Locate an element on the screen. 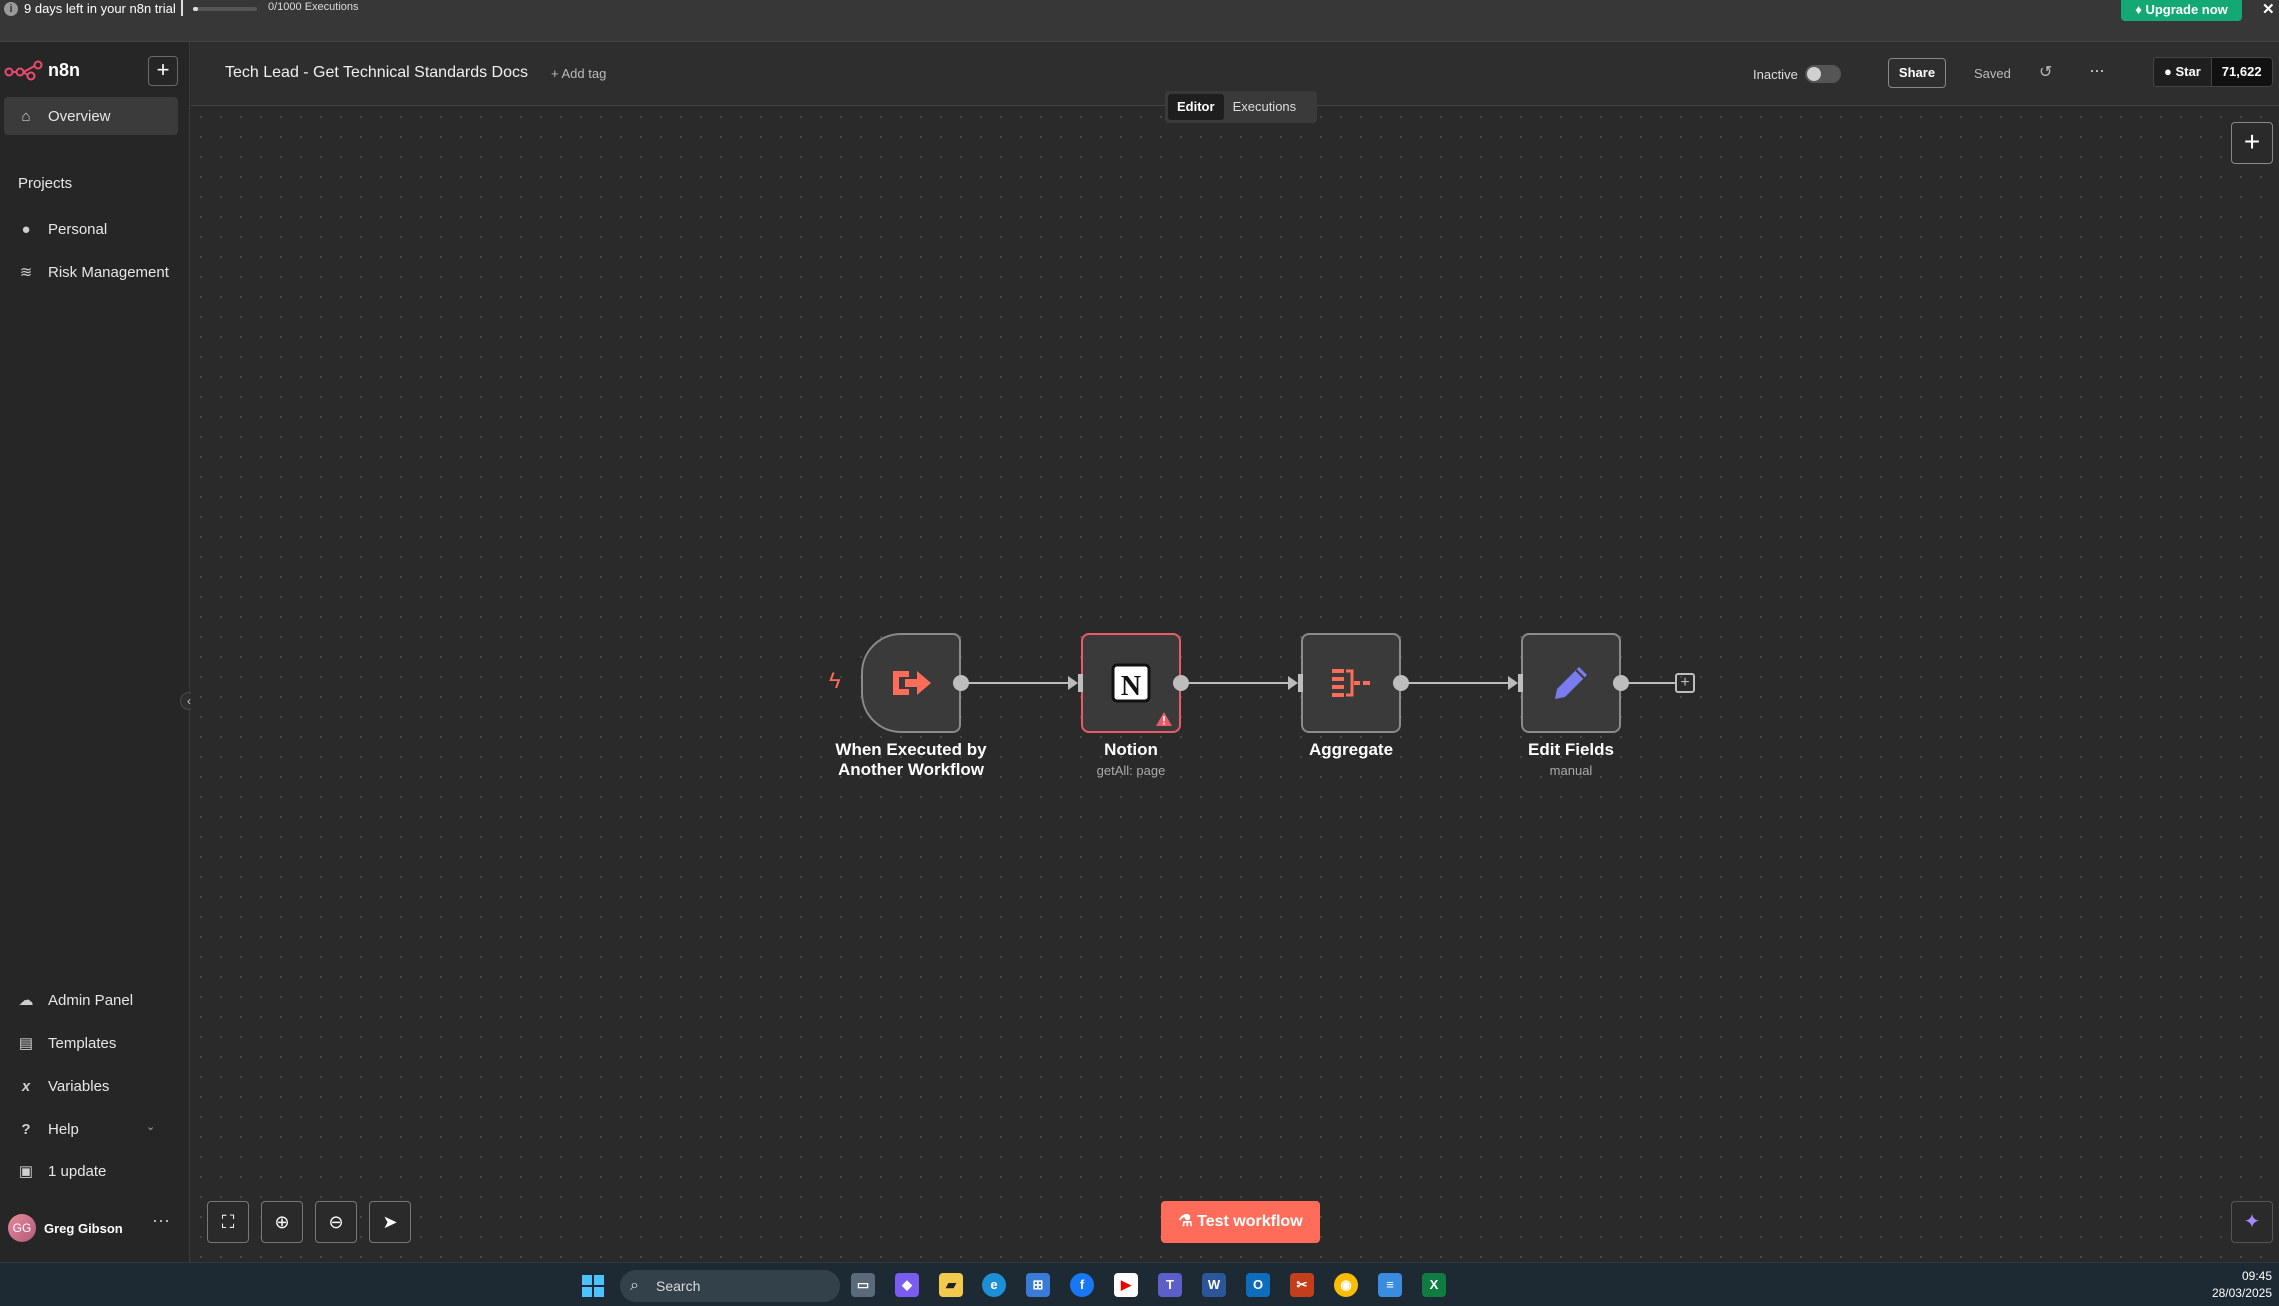 The image size is (2279, 1306). word-icon: W is located at coordinates (1214, 1285).